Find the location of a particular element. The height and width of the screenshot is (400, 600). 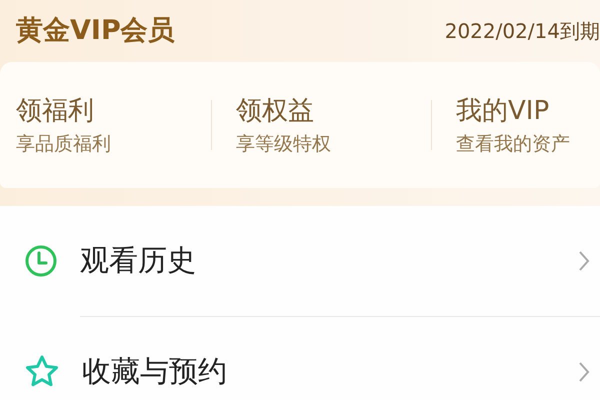

expiry-date: 2022/02/14到期 is located at coordinates (522, 31).